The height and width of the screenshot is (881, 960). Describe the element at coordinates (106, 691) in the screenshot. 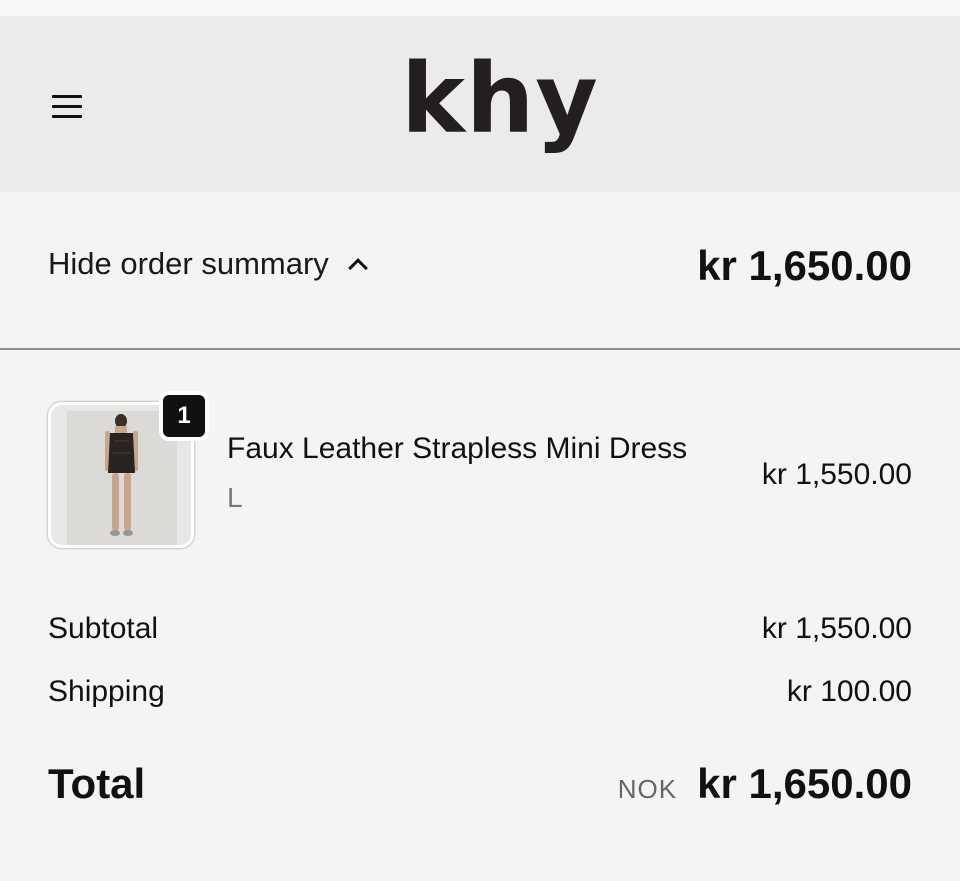

I see `shipping-label: Shipping` at that location.